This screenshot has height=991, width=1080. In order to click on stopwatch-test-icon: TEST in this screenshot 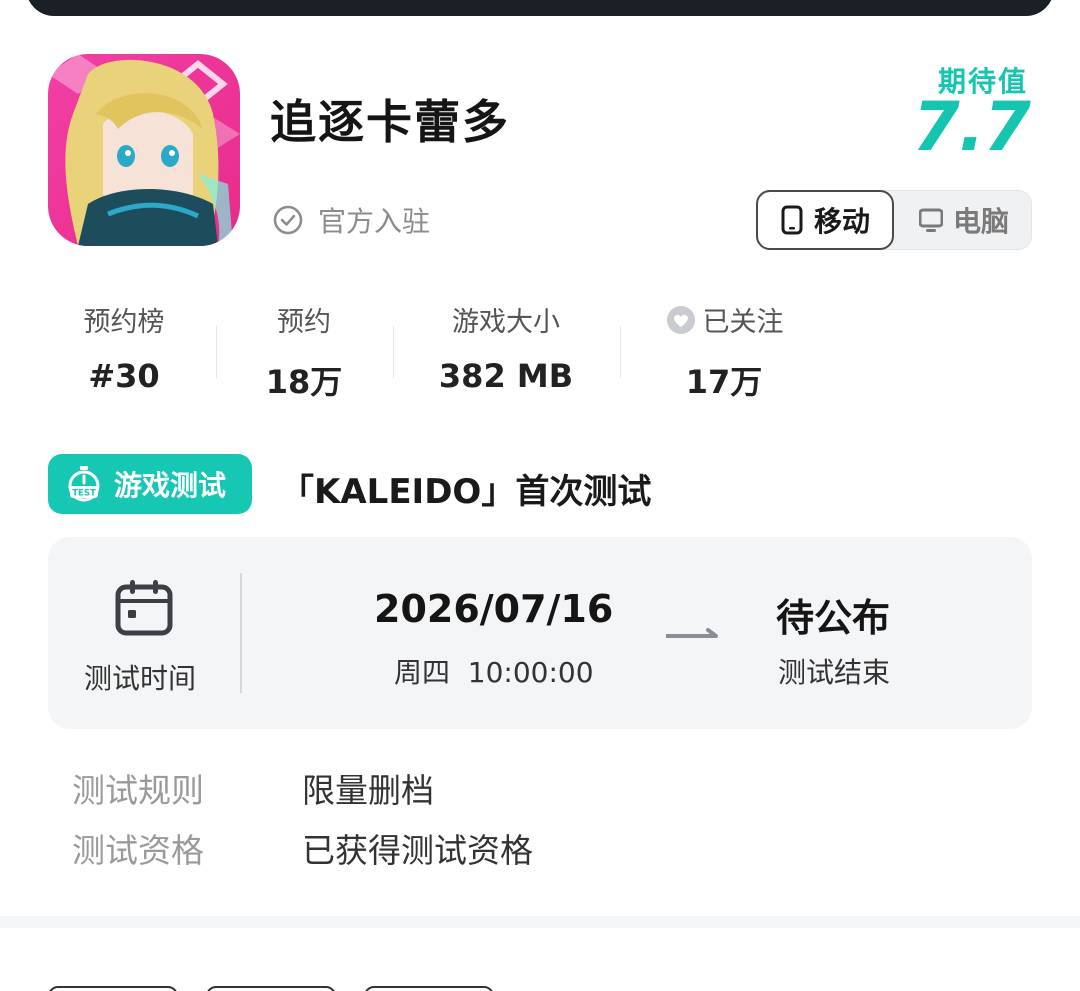, I will do `click(84, 484)`.